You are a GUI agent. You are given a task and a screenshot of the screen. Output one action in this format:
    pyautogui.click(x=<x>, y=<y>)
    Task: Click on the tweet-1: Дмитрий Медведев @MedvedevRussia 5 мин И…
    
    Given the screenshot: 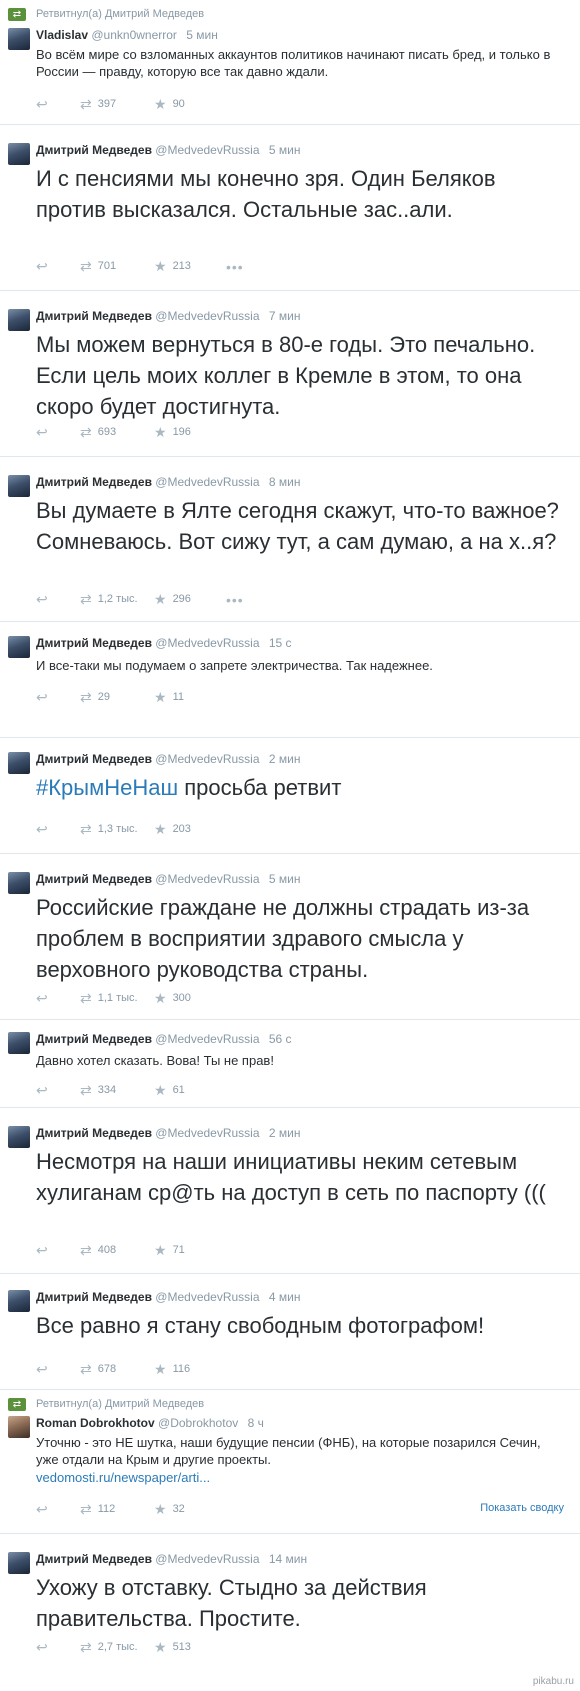 What is the action you would take?
    pyautogui.click(x=290, y=208)
    